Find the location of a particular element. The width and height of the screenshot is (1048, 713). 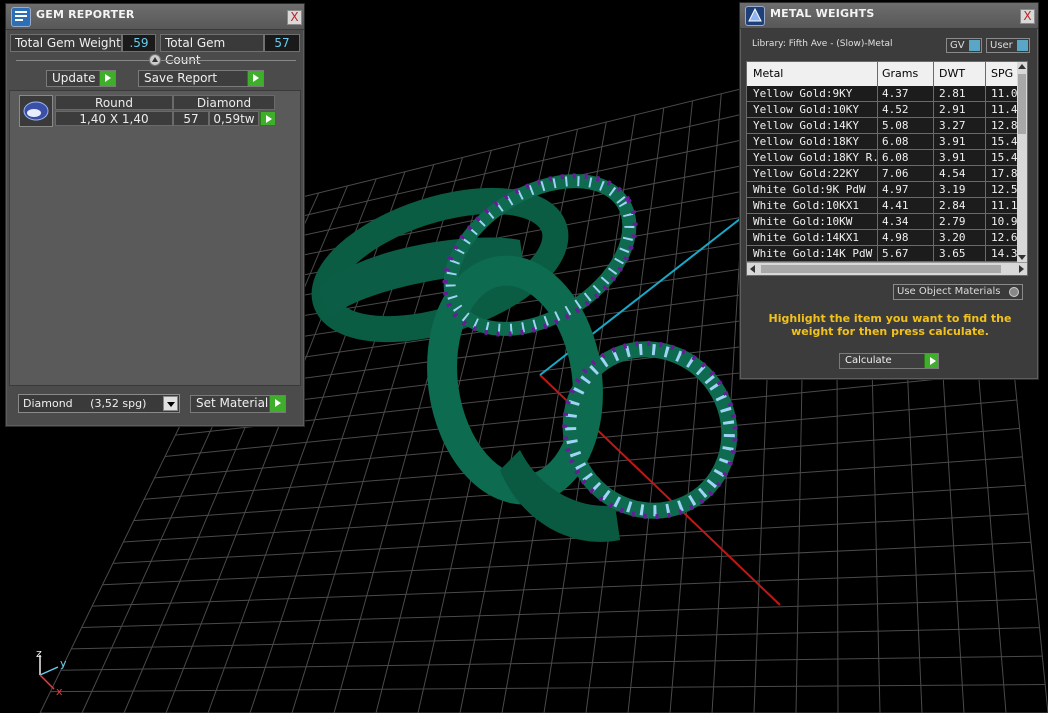

grams-cell: 5.67 is located at coordinates (895, 253).